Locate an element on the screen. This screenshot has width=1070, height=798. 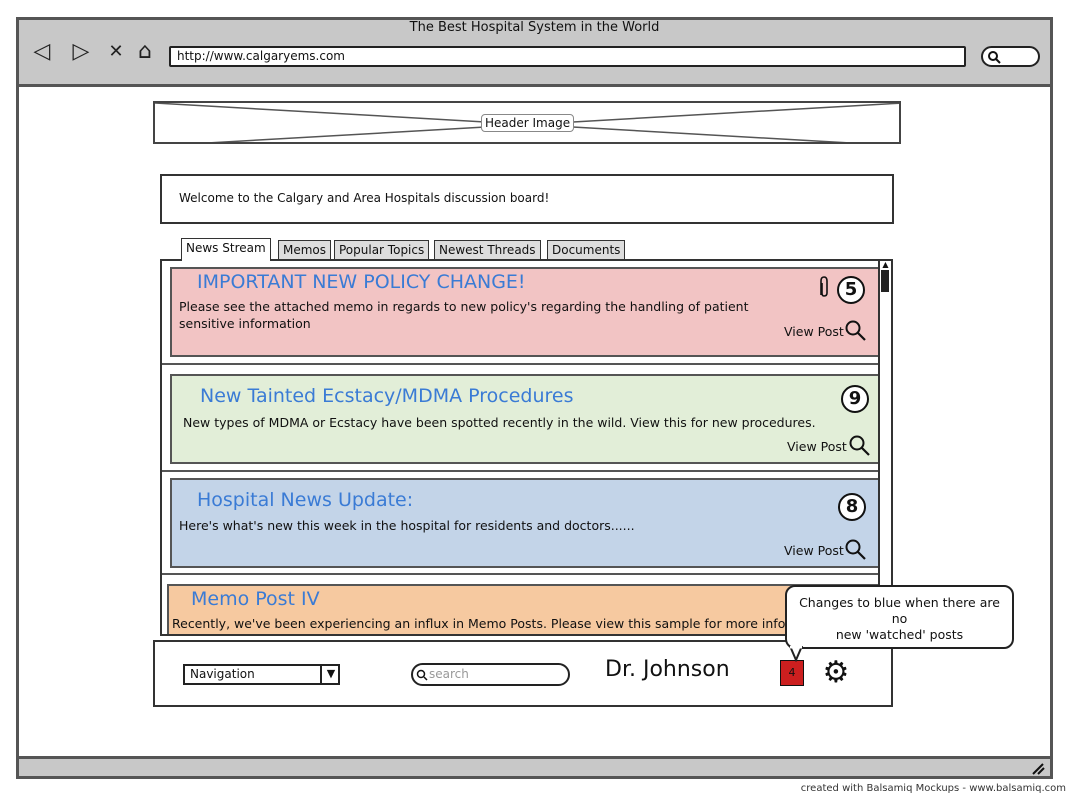
browser-search-field is located at coordinates (1010, 56).